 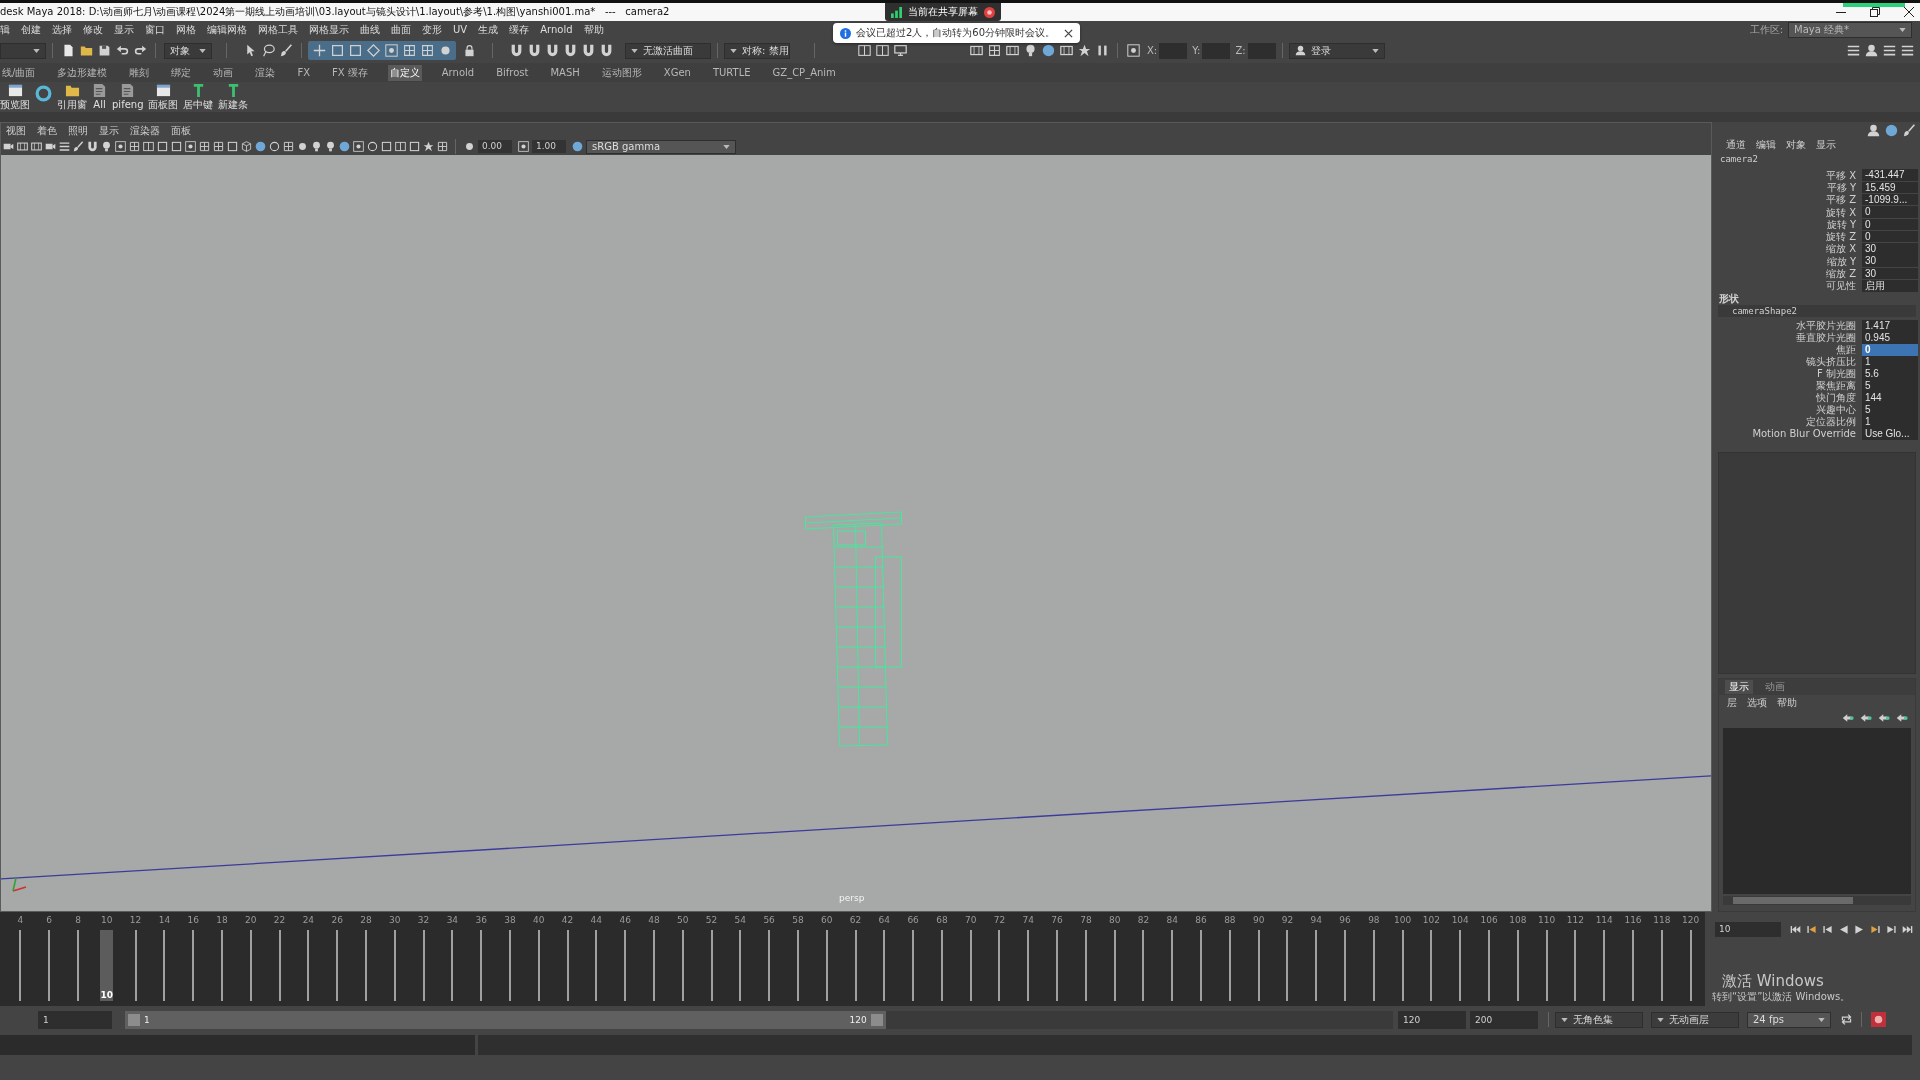 I want to click on range-slider: 1 120, so click(x=759, y=1019).